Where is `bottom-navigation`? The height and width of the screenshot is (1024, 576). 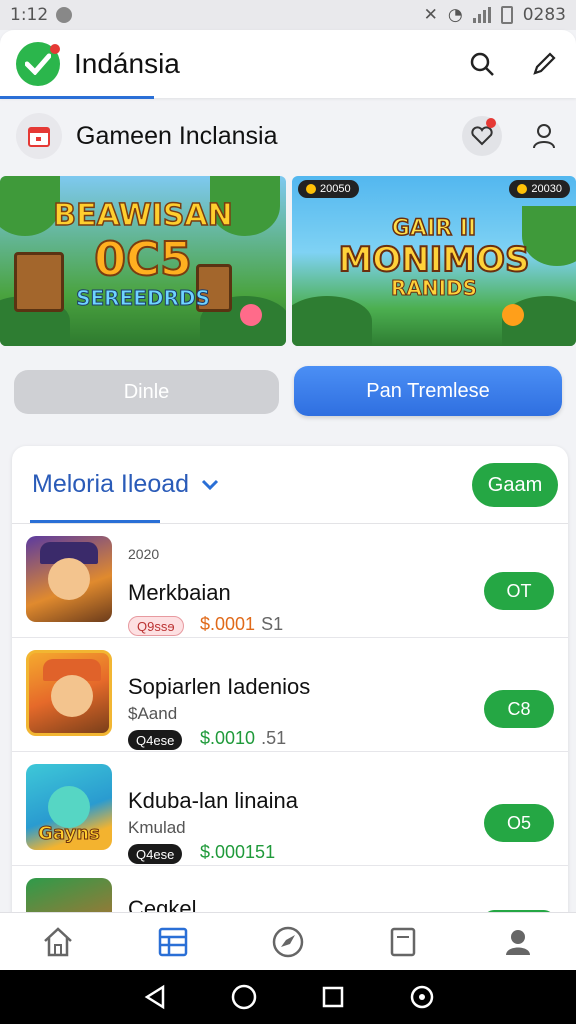
bottom-navigation is located at coordinates (288, 941).